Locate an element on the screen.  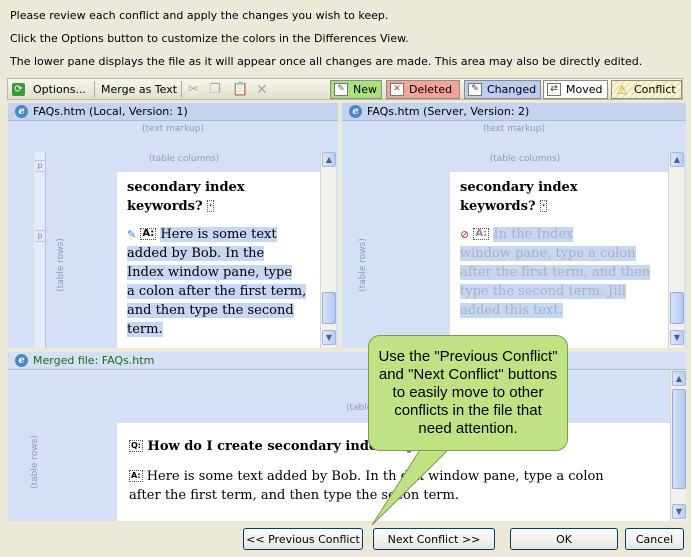
changed-marker-icon: ✎ is located at coordinates (132, 234).